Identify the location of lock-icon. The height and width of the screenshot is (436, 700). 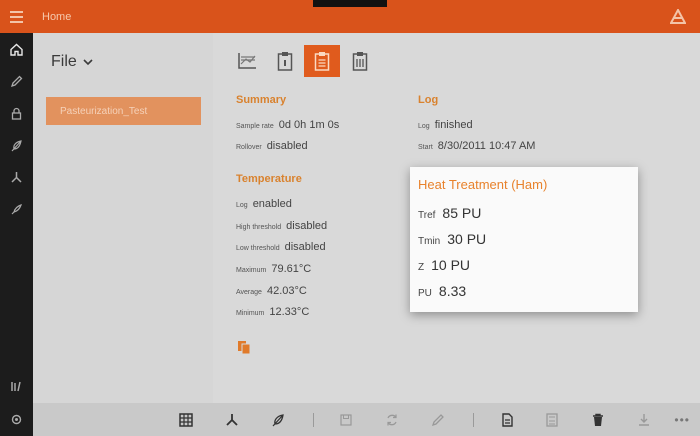
(16, 113).